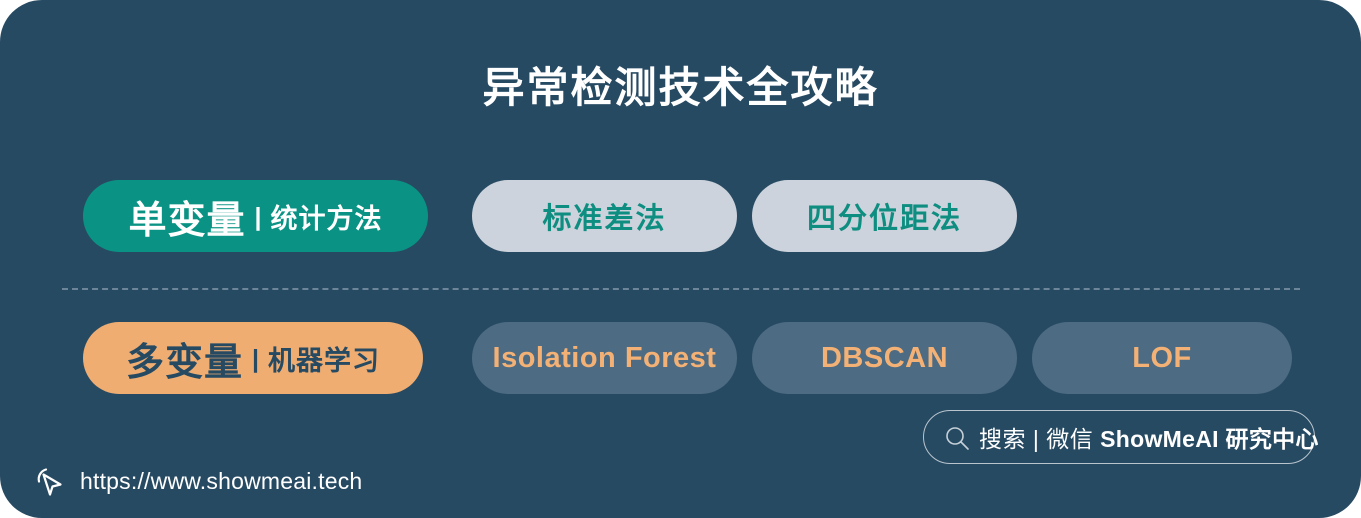 Image resolution: width=1361 pixels, height=518 pixels. What do you see at coordinates (1040, 439) in the screenshot?
I see `search-chip-prefix: 搜索 | 微信` at bounding box center [1040, 439].